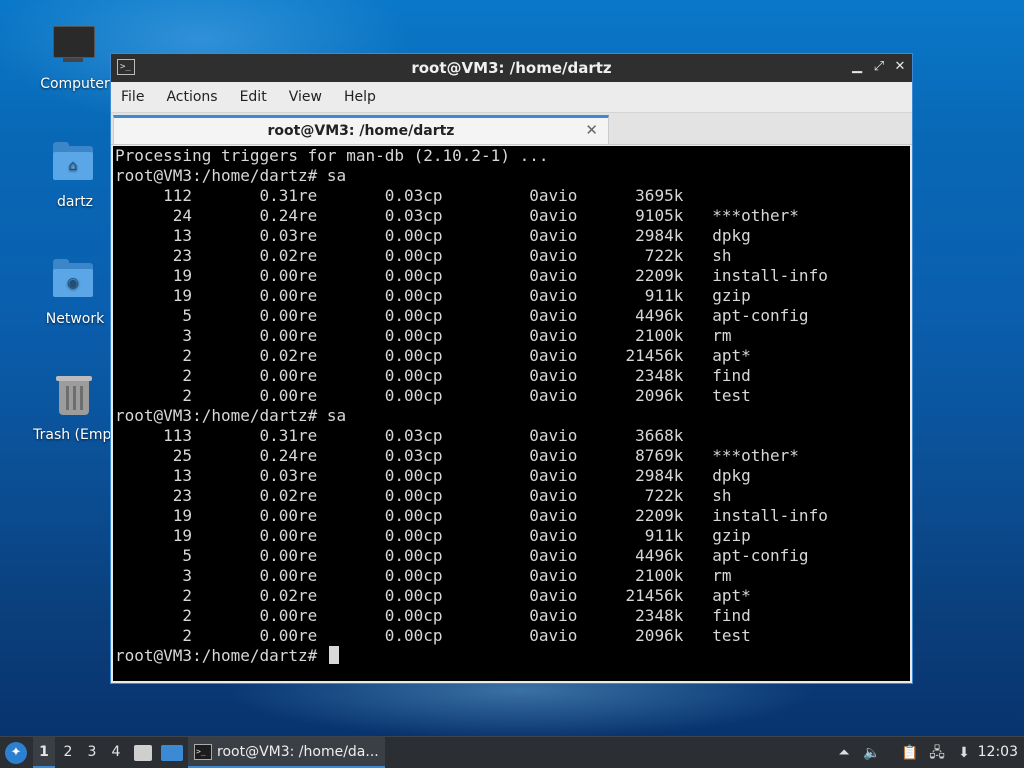 The image size is (1024, 768). What do you see at coordinates (399, 195) in the screenshot?
I see `terminal-line: 112 0.31re 0.03cp 0avio 3695k` at bounding box center [399, 195].